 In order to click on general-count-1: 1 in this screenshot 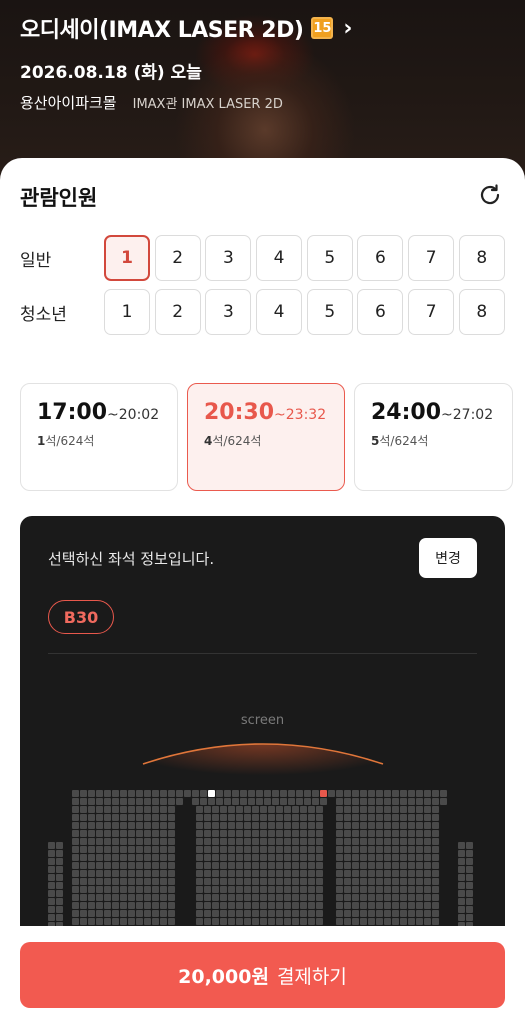, I will do `click(127, 258)`.